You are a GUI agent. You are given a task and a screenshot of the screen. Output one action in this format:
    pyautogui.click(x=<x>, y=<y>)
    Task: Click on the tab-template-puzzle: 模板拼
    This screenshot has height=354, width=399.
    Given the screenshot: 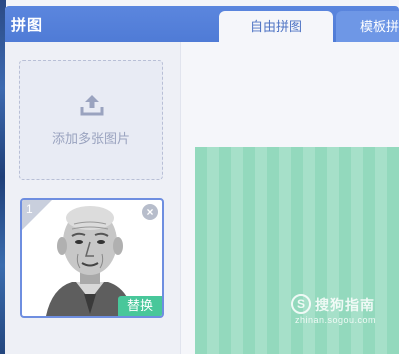 What is the action you would take?
    pyautogui.click(x=367, y=26)
    